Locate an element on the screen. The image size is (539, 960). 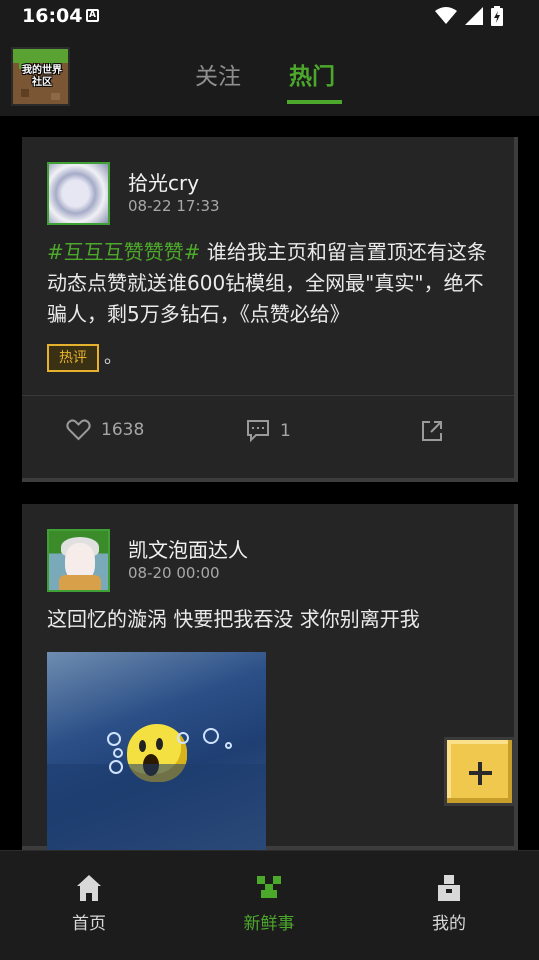
wifi-icon is located at coordinates (446, 15).